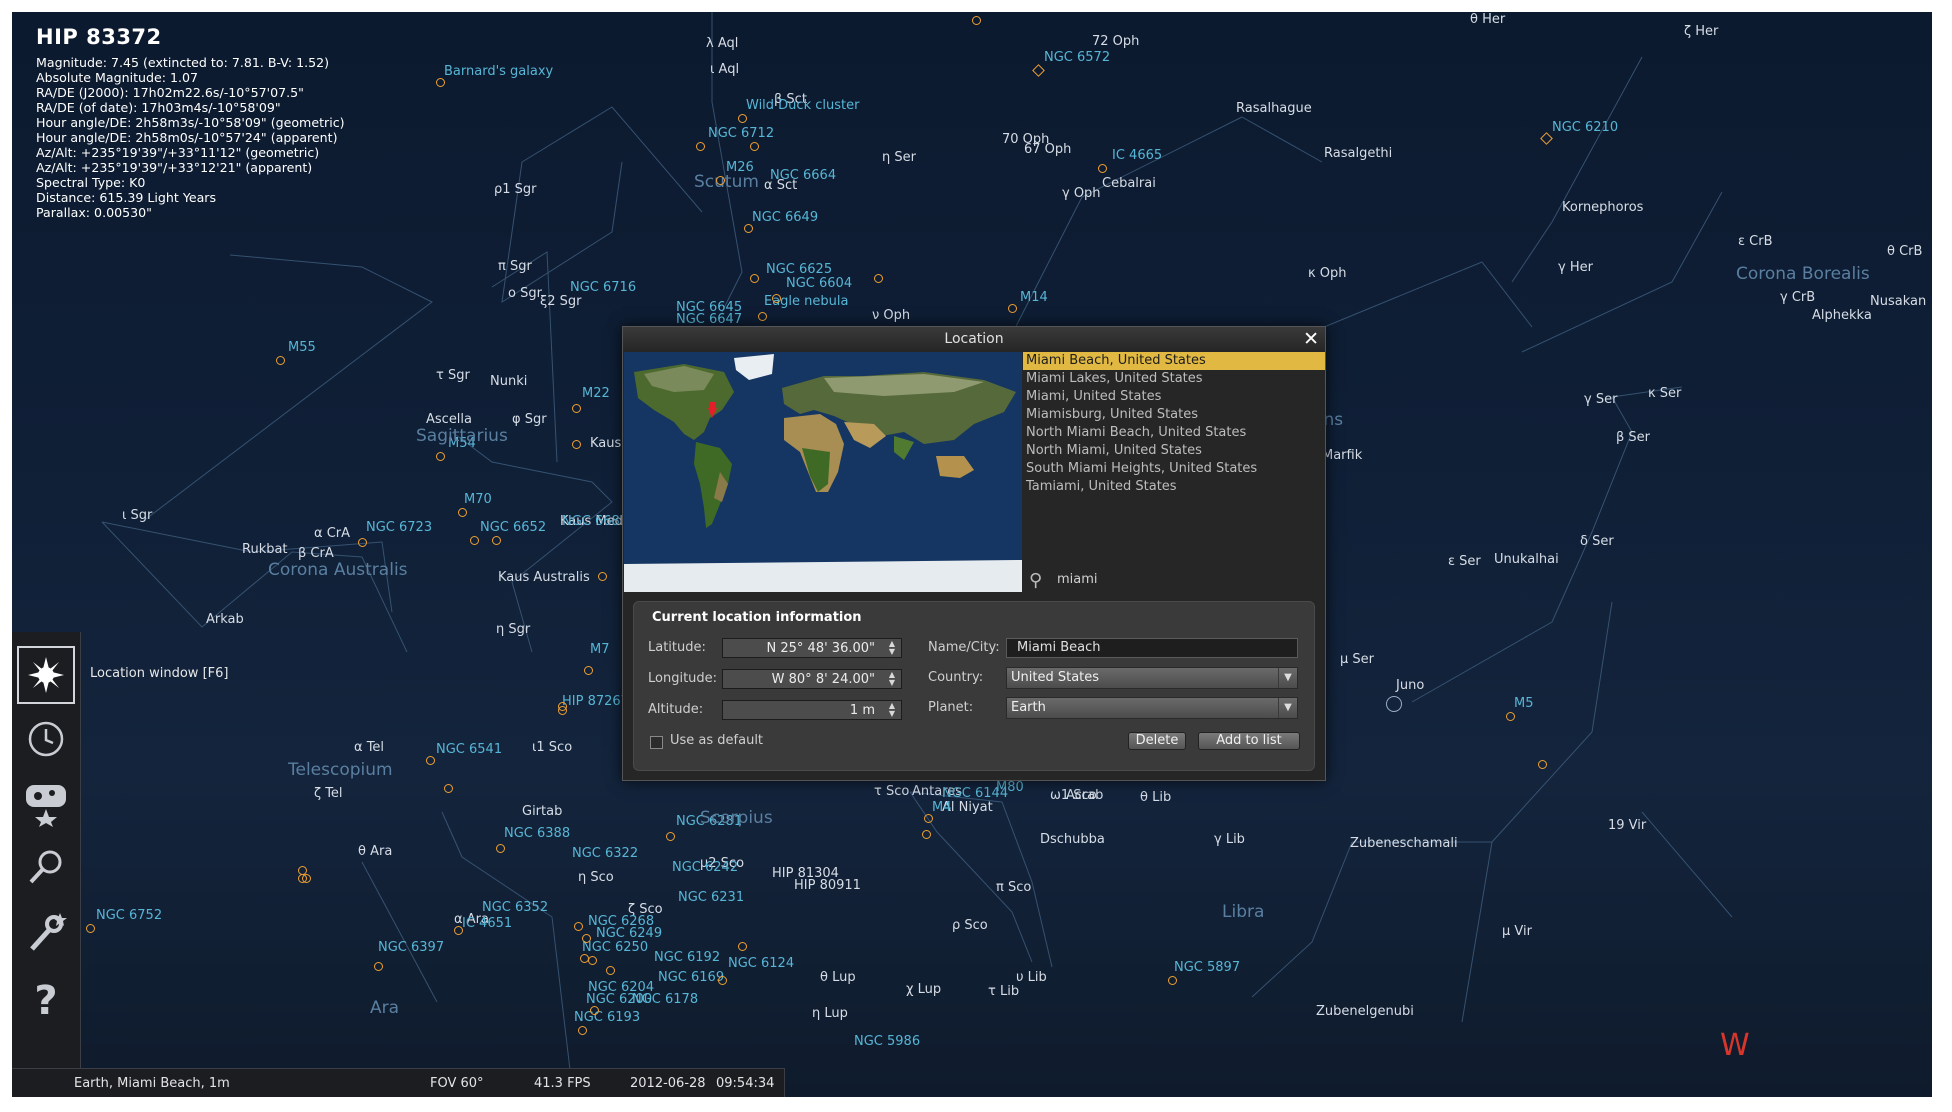  I want to click on list-item: South Miami Heights, United States, so click(1174, 469).